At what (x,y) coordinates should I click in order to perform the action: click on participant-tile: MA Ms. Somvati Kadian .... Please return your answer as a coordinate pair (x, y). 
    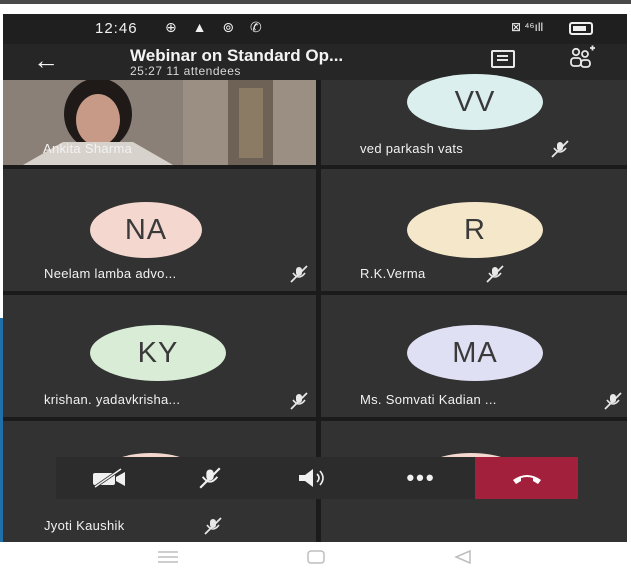
    Looking at the image, I should click on (474, 356).